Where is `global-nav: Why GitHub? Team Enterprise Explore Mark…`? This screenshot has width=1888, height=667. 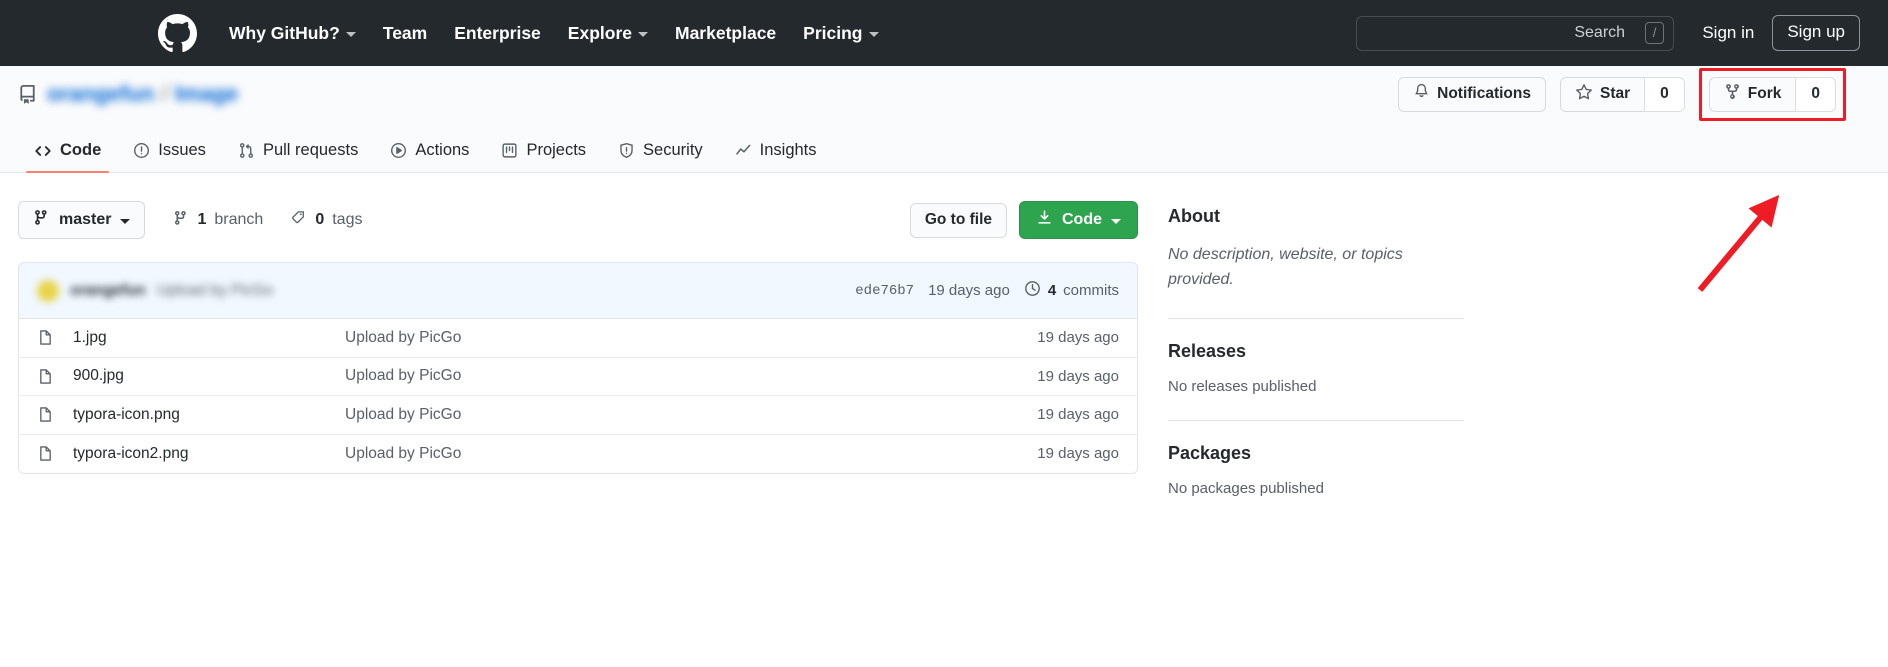 global-nav: Why GitHub? Team Enterprise Explore Mark… is located at coordinates (554, 33).